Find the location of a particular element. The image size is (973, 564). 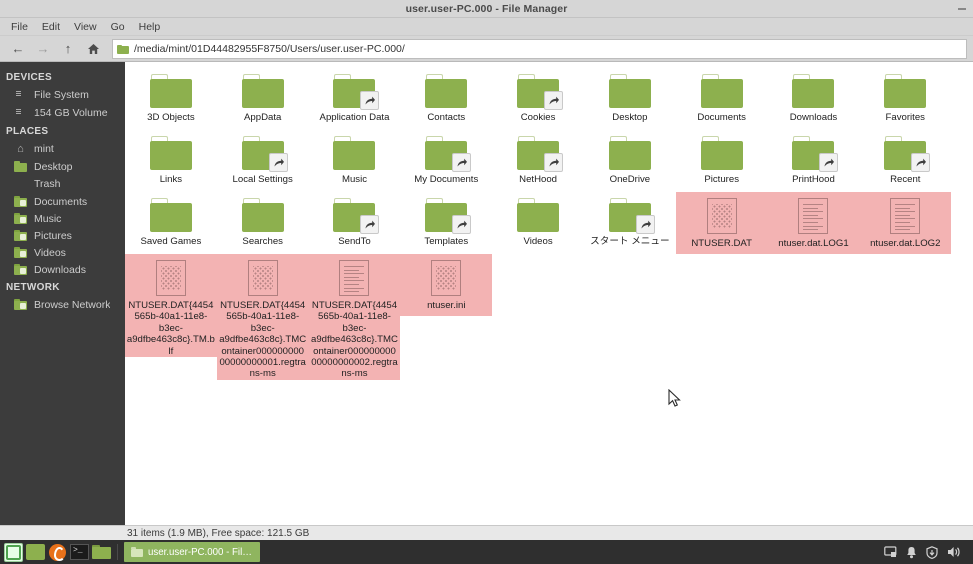

terminal-icon is located at coordinates (79, 552).